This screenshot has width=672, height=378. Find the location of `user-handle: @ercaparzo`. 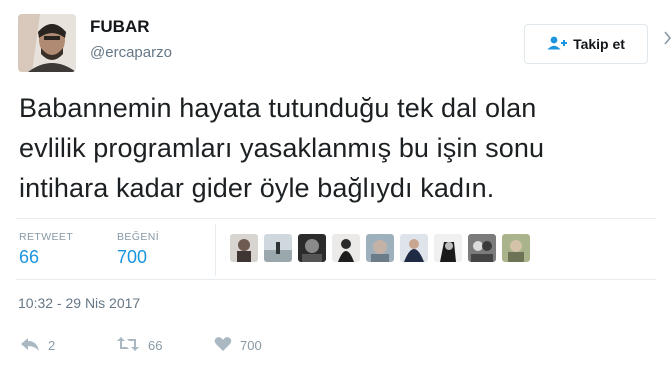

user-handle: @ercaparzo is located at coordinates (131, 52).